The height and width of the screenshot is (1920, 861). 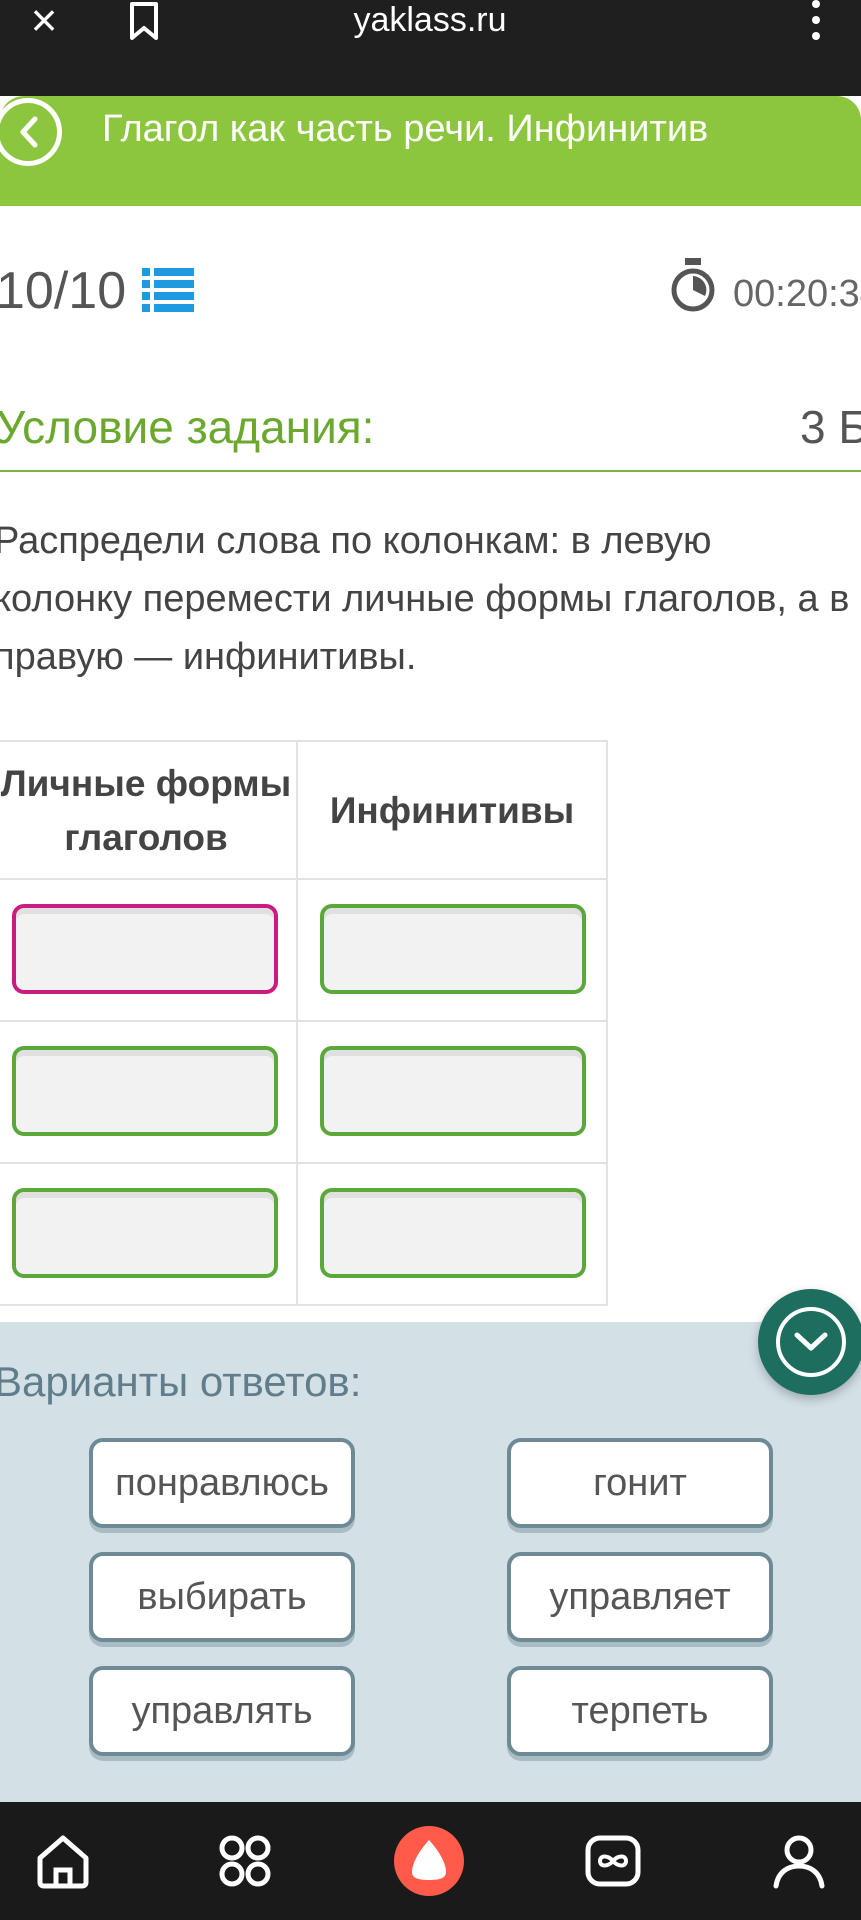 I want to click on task-list-icon, so click(x=168, y=290).